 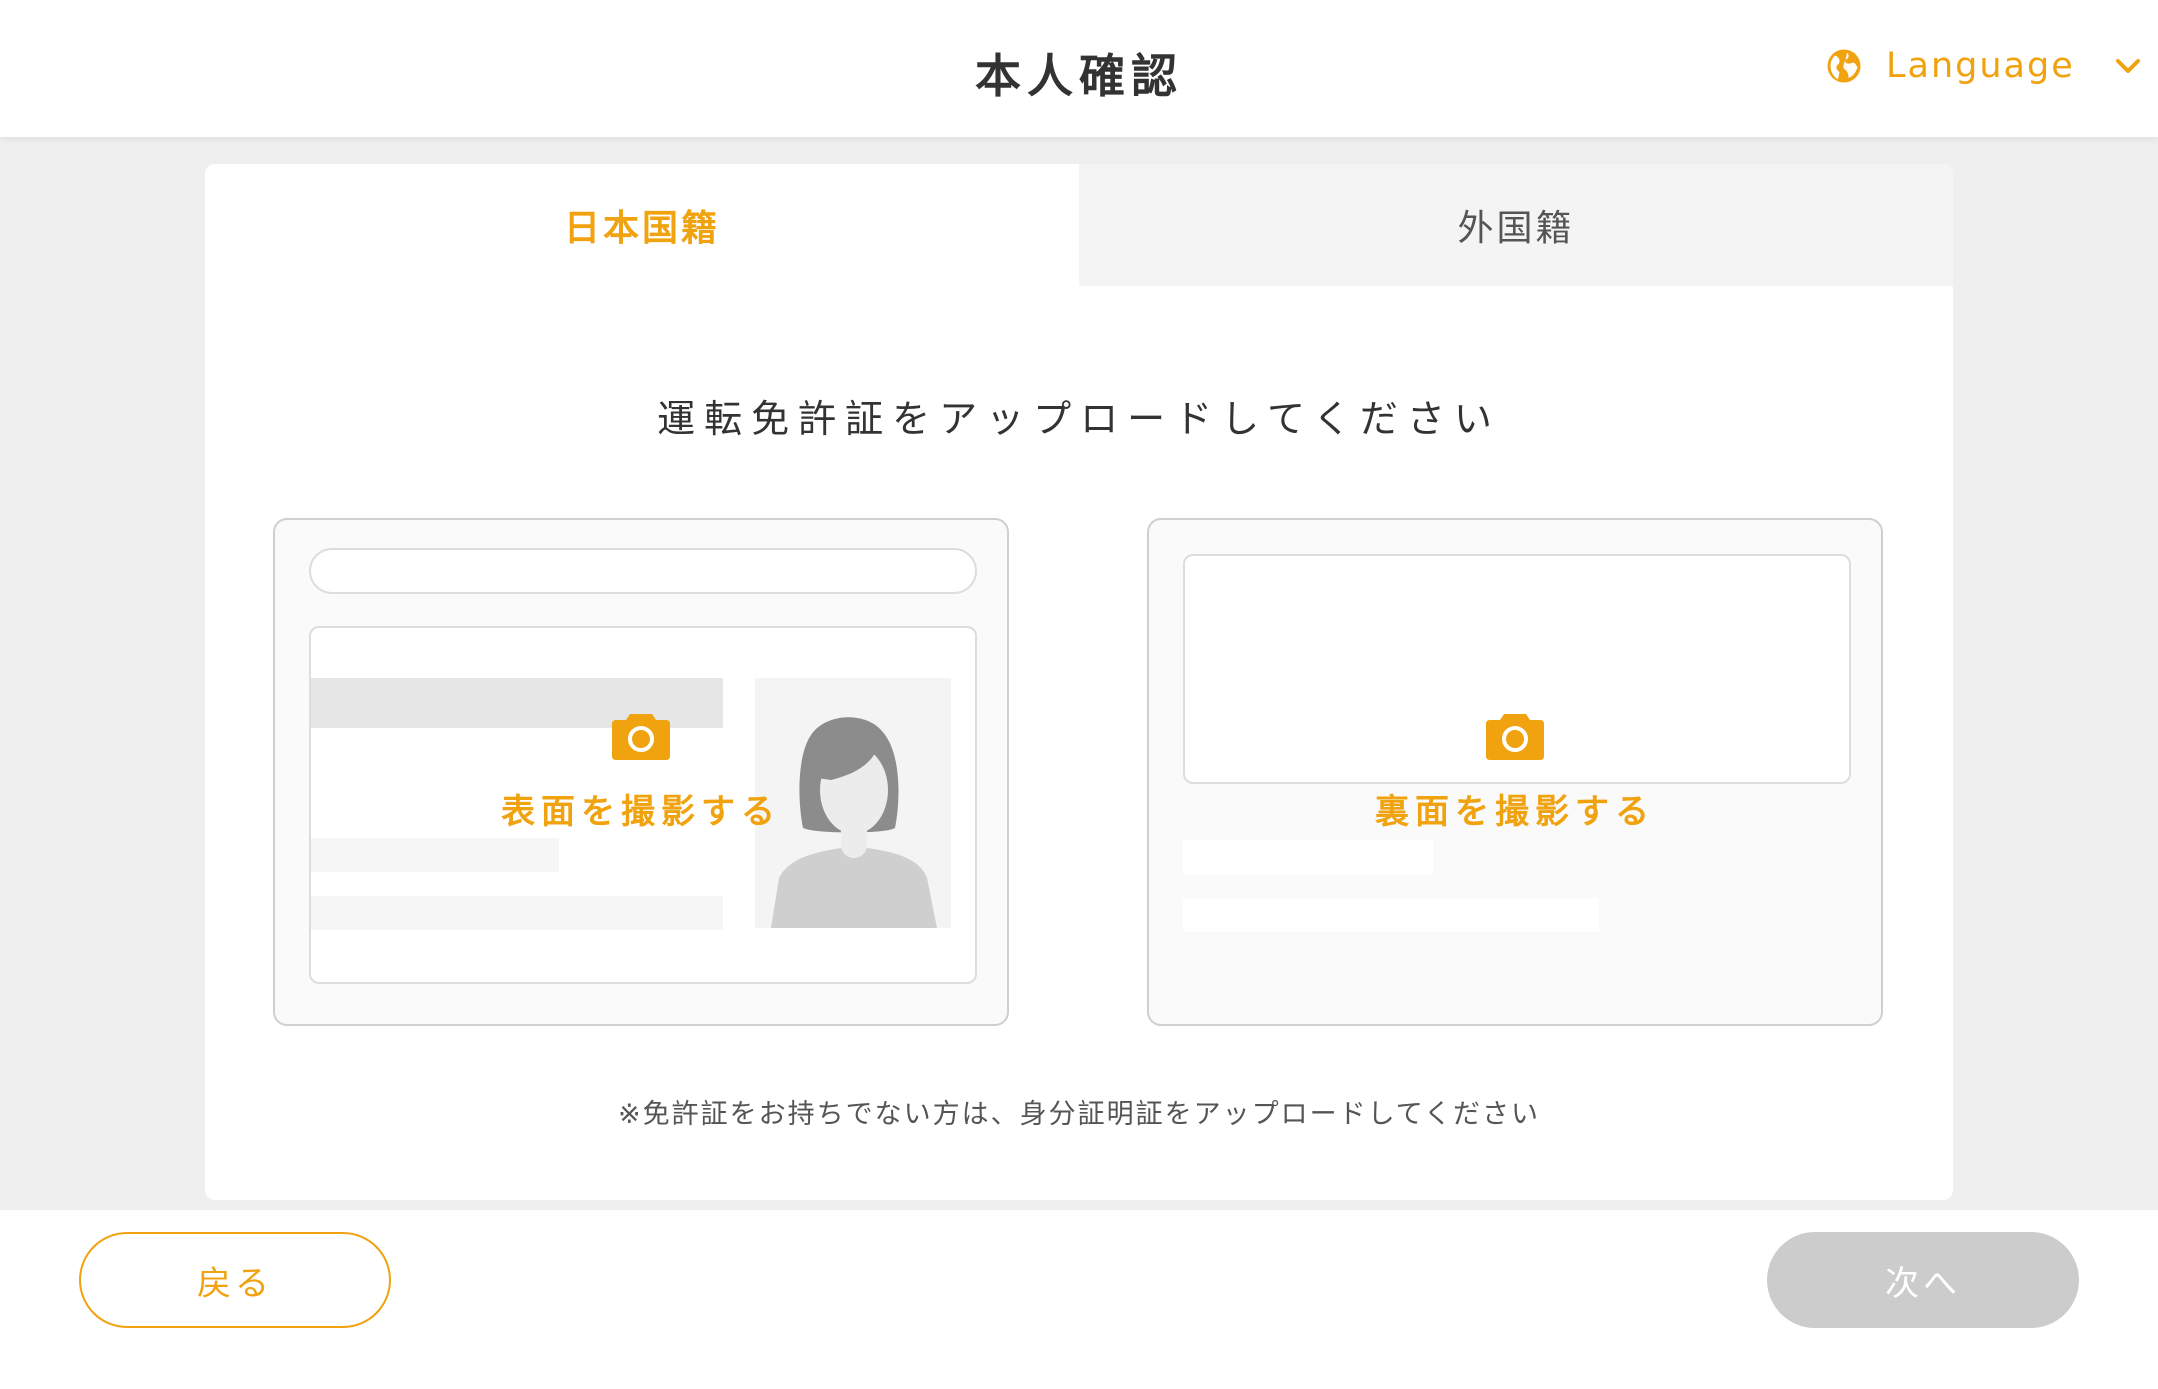 I want to click on next-button: 次へ, so click(x=1923, y=1280).